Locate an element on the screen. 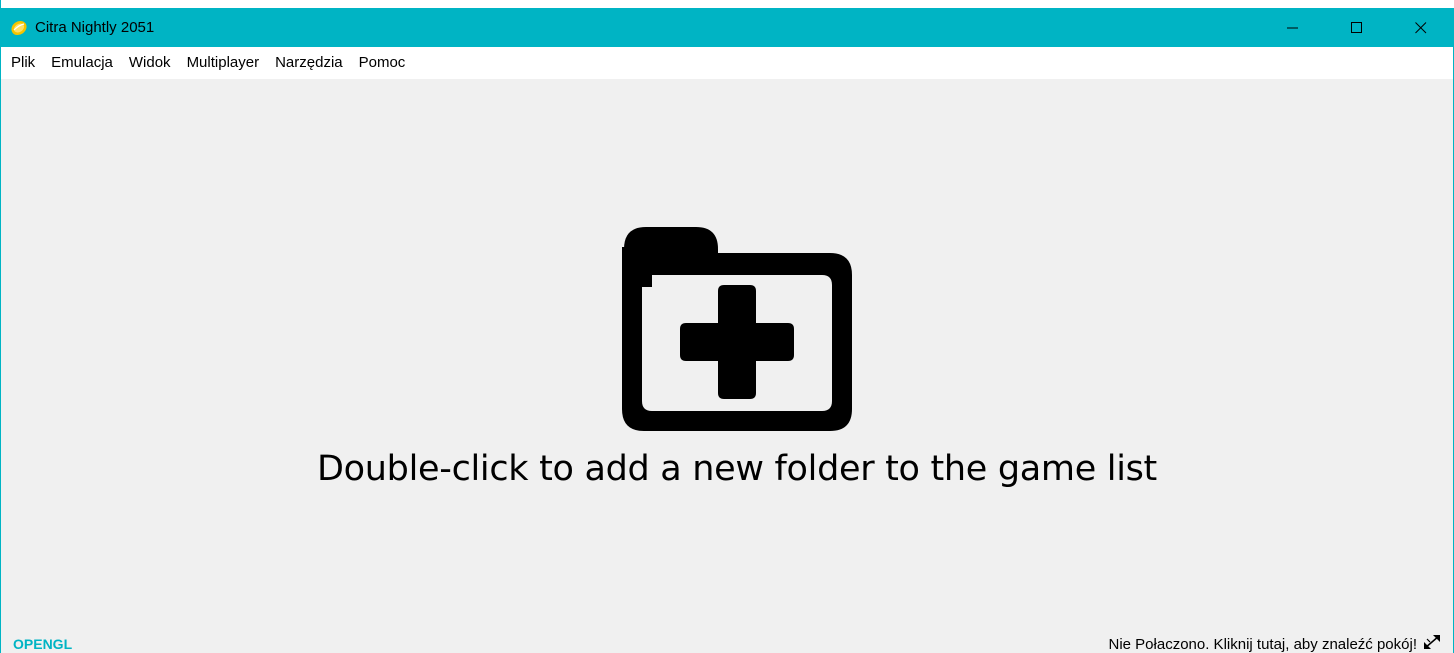 The width and height of the screenshot is (1454, 653). window-controls is located at coordinates (1357, 27).